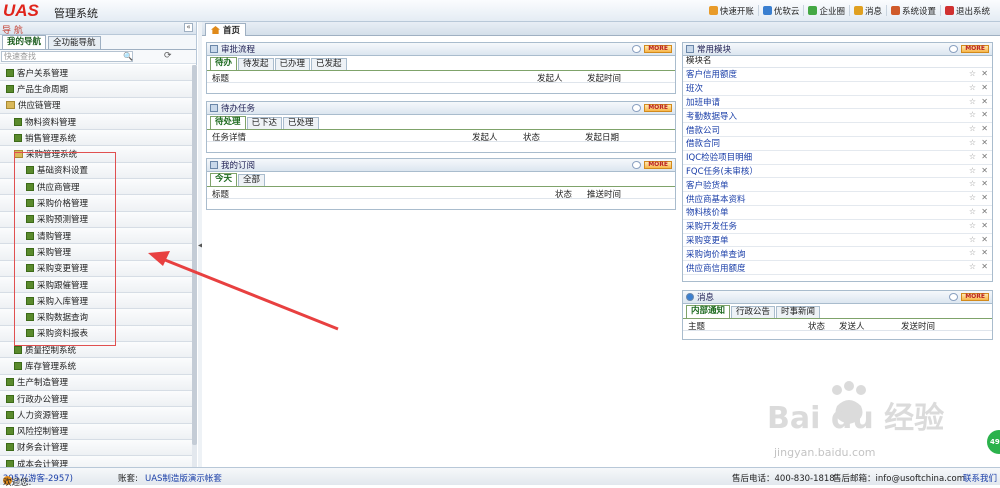 This screenshot has height=488, width=1000. Describe the element at coordinates (96, 187) in the screenshot. I see `nav-item: 供应商管理` at that location.